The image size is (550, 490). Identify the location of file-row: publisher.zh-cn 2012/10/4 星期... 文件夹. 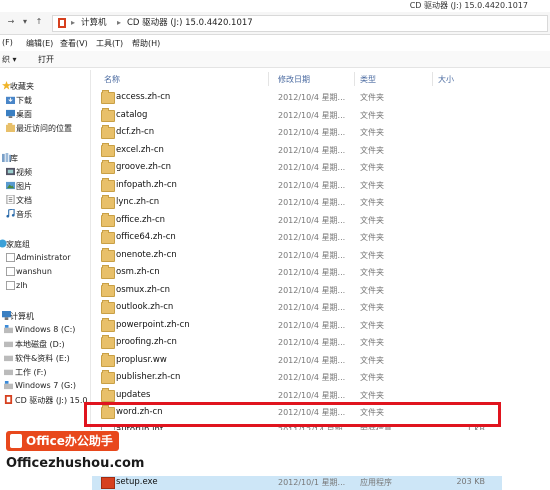
(297, 377).